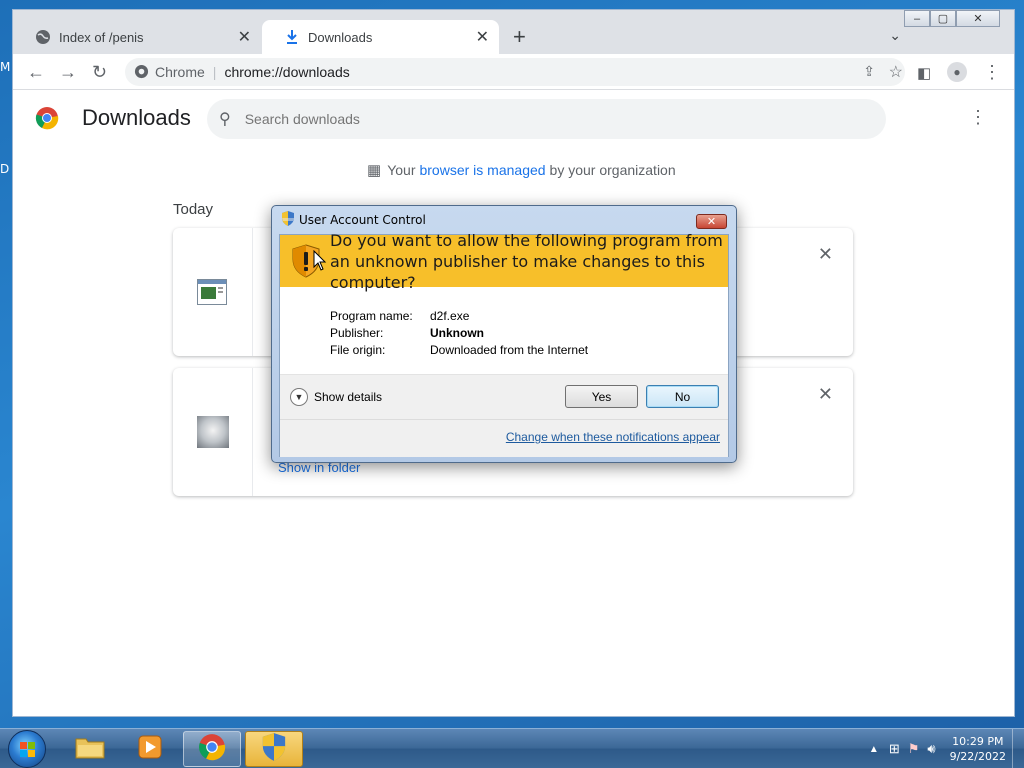  What do you see at coordinates (401, 170) in the screenshot?
I see `managed-prefix: Your` at bounding box center [401, 170].